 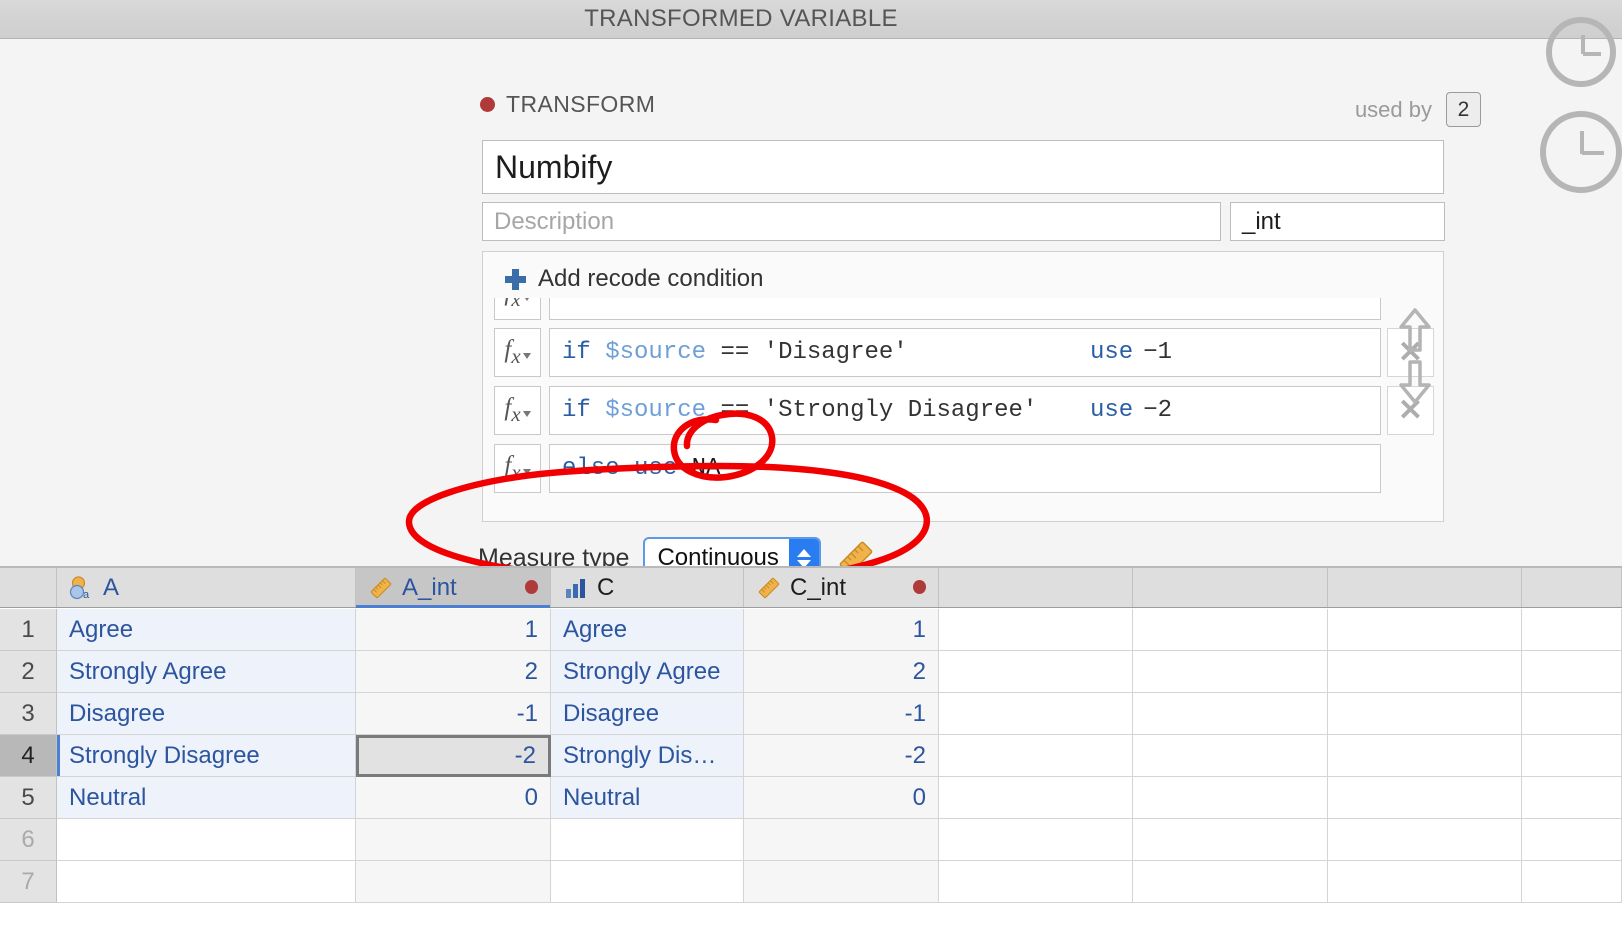 I want to click on cell-A_int: 0, so click(x=453, y=798).